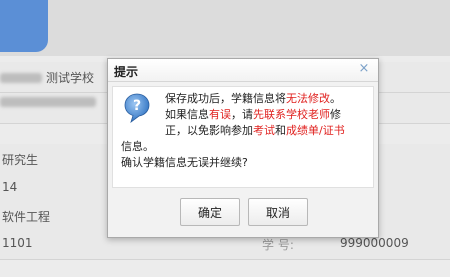  What do you see at coordinates (137, 146) in the screenshot?
I see `message-line-4: 信息。` at bounding box center [137, 146].